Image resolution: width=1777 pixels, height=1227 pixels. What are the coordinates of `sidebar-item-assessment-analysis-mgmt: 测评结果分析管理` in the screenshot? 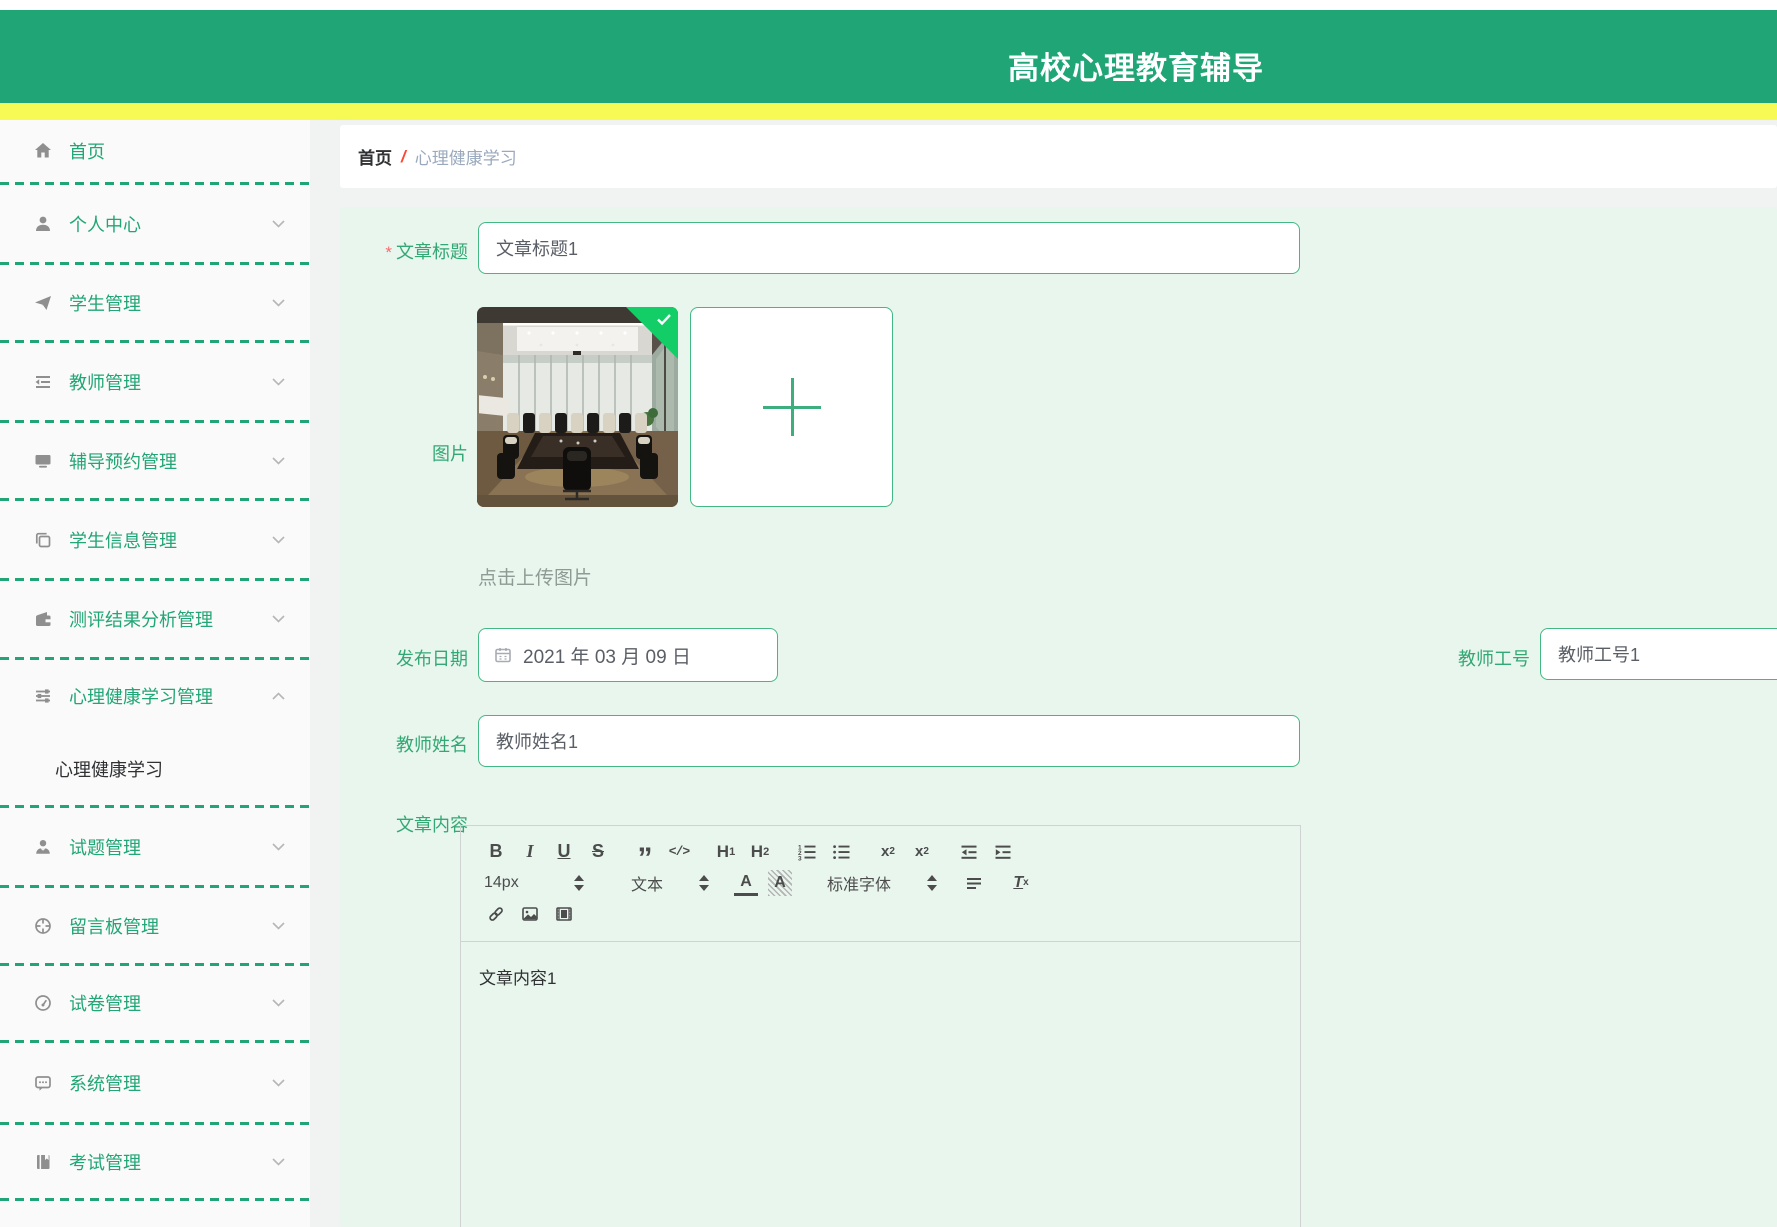 It's located at (155, 619).